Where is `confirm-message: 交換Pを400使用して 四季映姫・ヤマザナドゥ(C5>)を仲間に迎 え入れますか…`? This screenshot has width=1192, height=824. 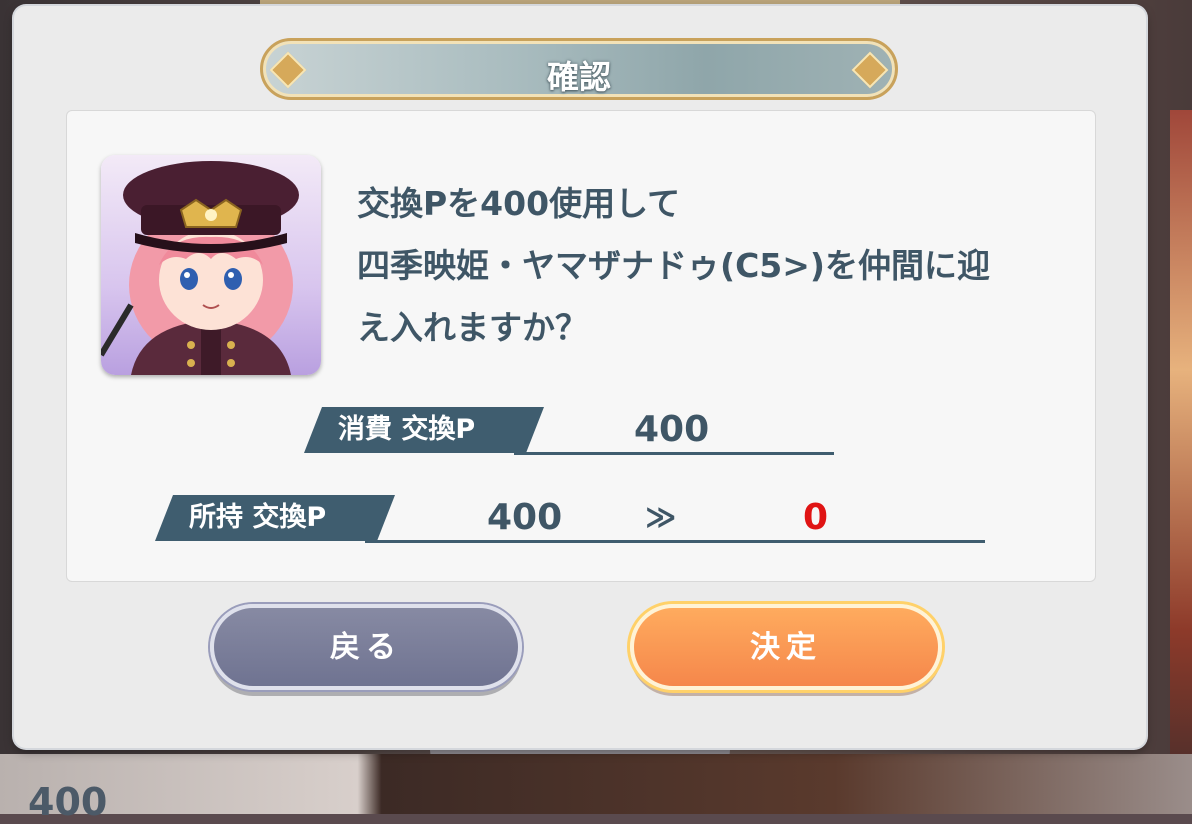 confirm-message: 交換Pを400使用して 四季映姫・ヤマザナドゥ(C5>)を仲間に迎 え入れますか… is located at coordinates (717, 266).